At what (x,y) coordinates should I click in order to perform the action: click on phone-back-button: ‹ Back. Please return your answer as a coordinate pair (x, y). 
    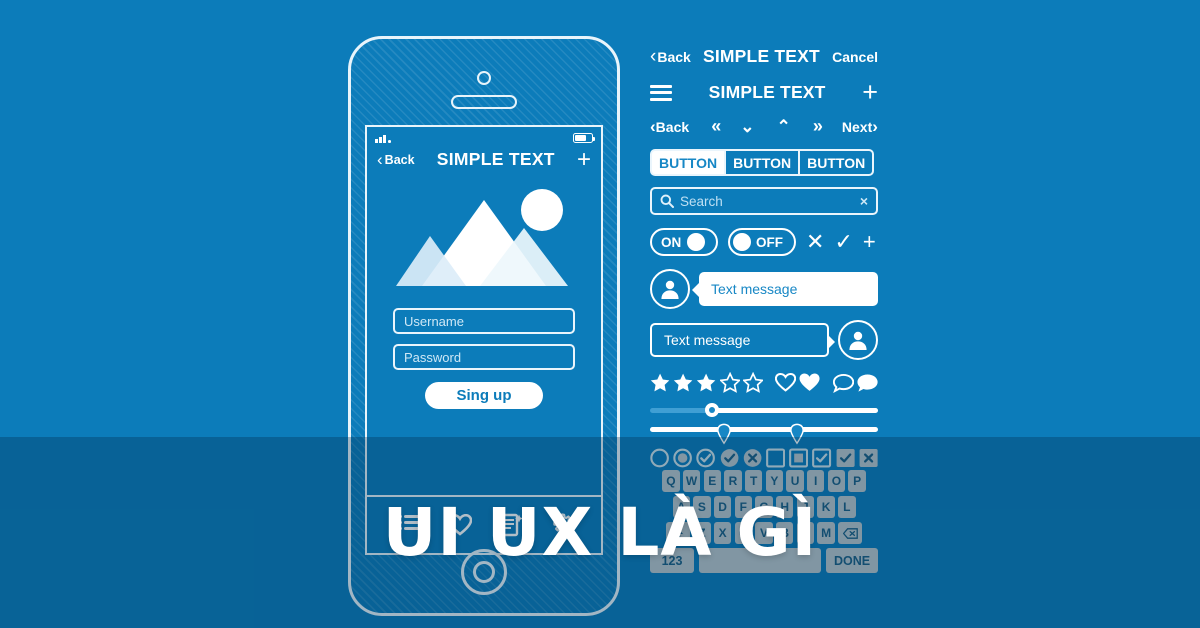
    Looking at the image, I should click on (396, 159).